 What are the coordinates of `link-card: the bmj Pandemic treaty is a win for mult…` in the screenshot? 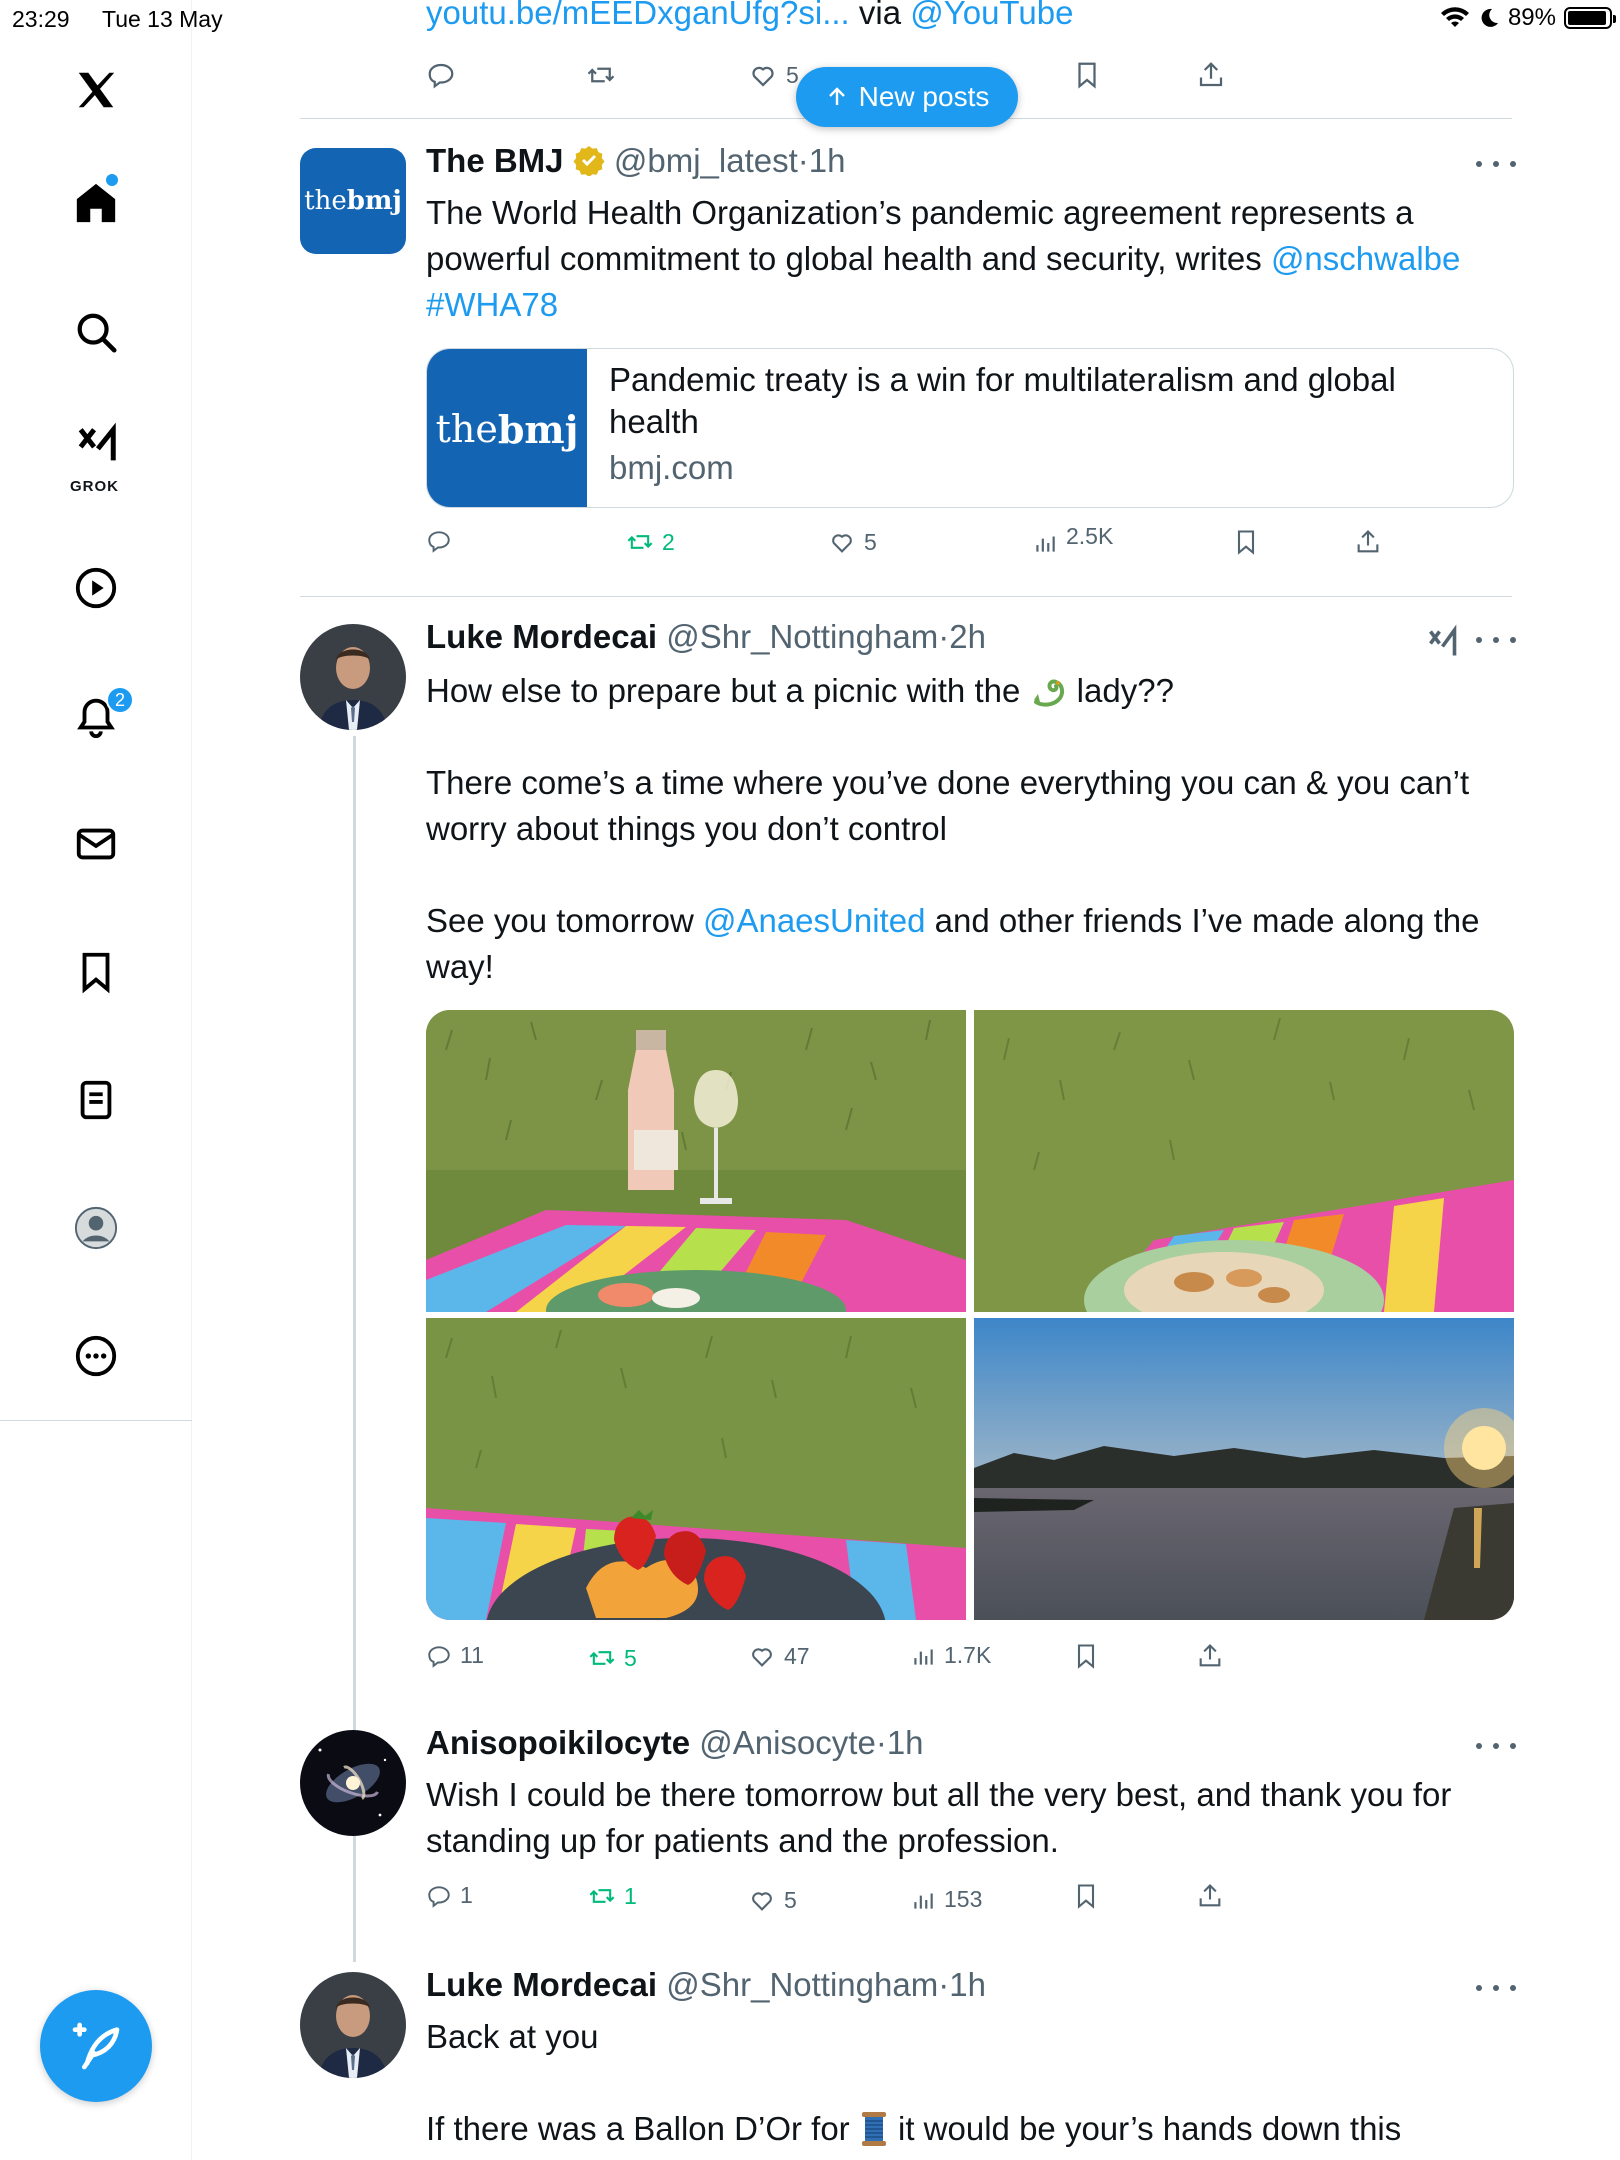 It's located at (970, 428).